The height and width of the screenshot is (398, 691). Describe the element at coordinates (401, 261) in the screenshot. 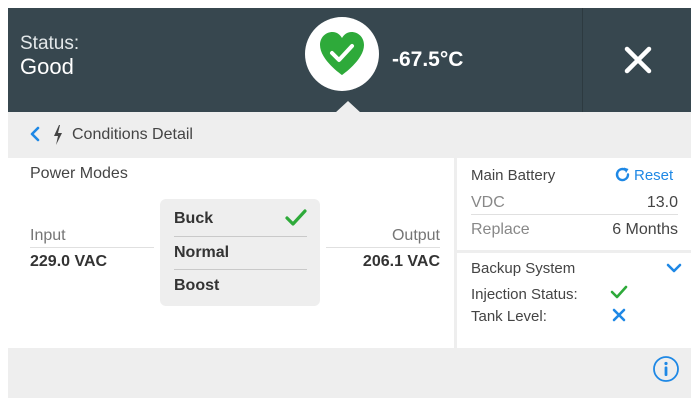

I see `output-value: 206.1 VAC` at that location.